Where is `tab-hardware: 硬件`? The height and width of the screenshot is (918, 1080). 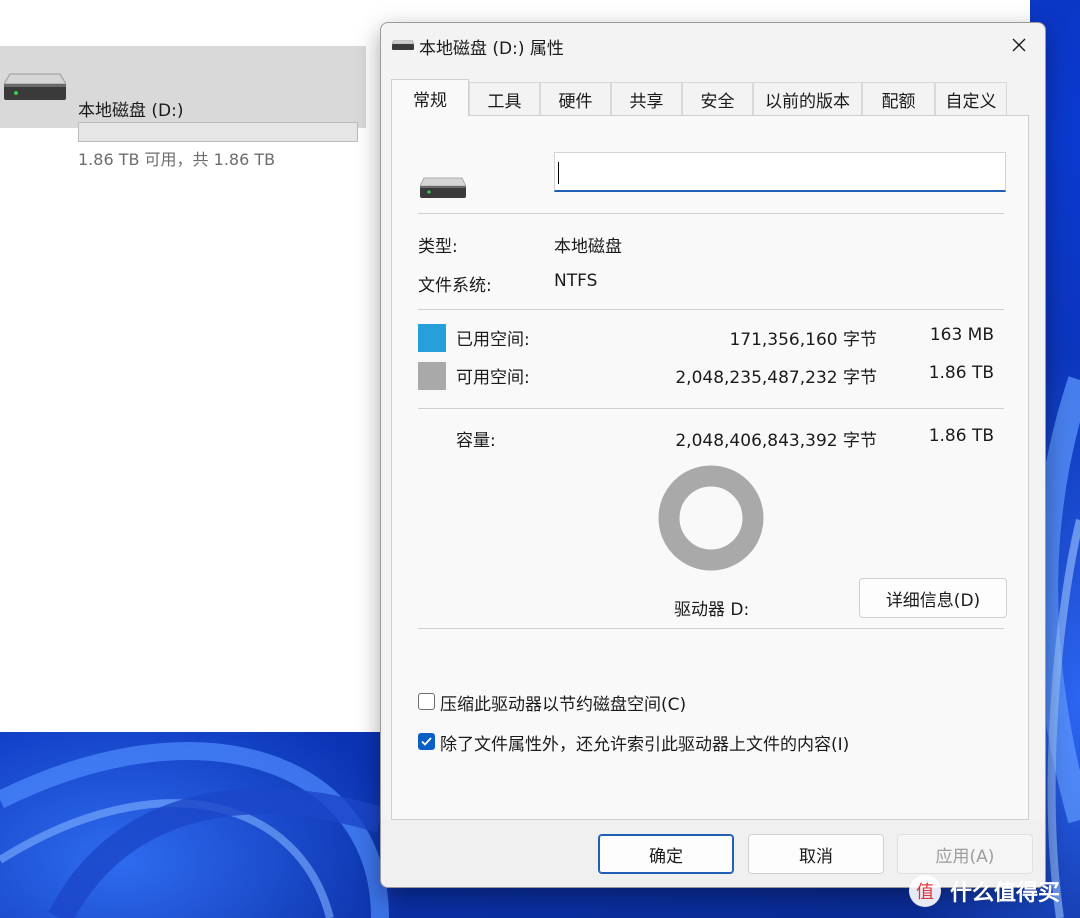
tab-hardware: 硬件 is located at coordinates (575, 98).